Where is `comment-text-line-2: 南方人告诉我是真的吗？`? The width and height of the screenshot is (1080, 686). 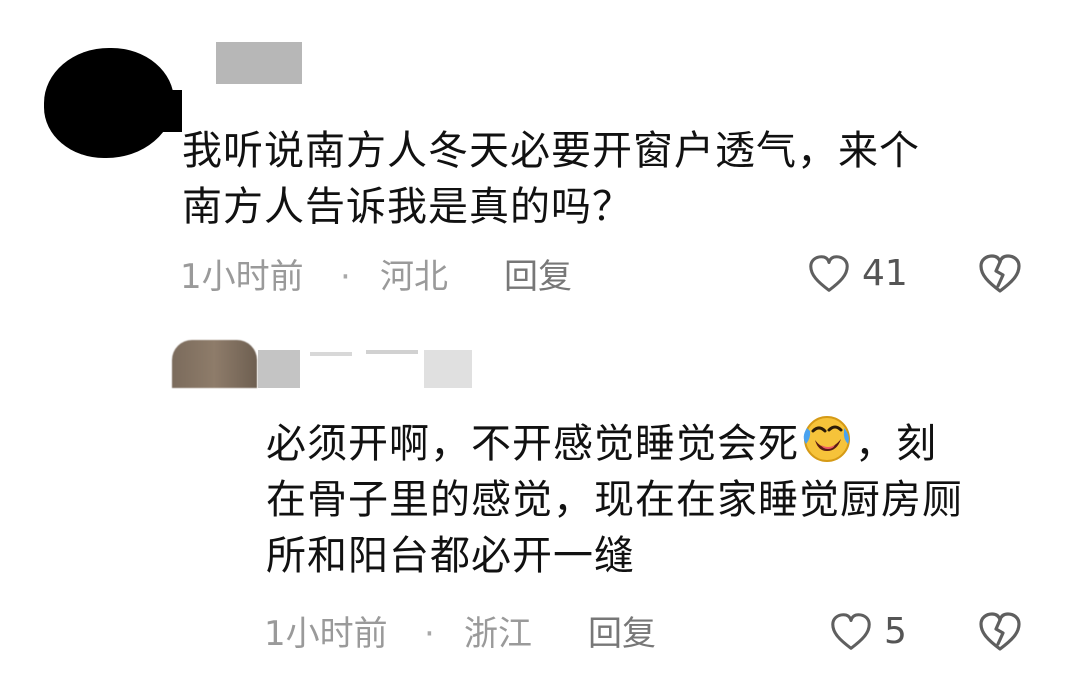
comment-text-line-2: 南方人告诉我是真的吗？ is located at coordinates (407, 207).